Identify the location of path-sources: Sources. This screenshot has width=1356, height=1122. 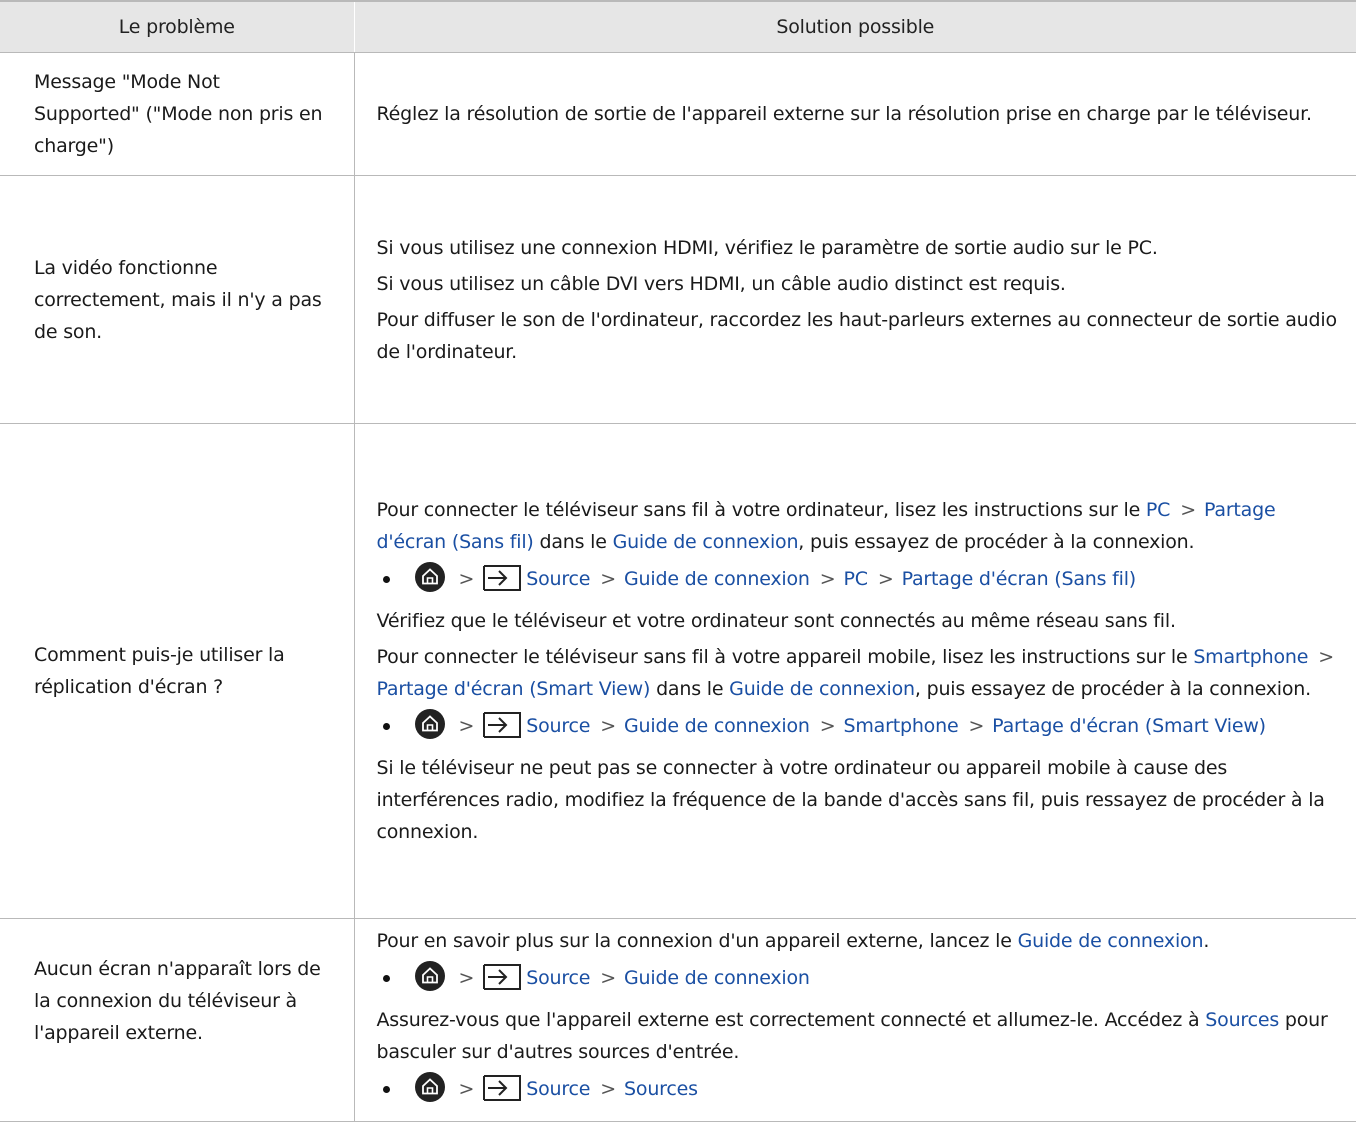
(661, 1089).